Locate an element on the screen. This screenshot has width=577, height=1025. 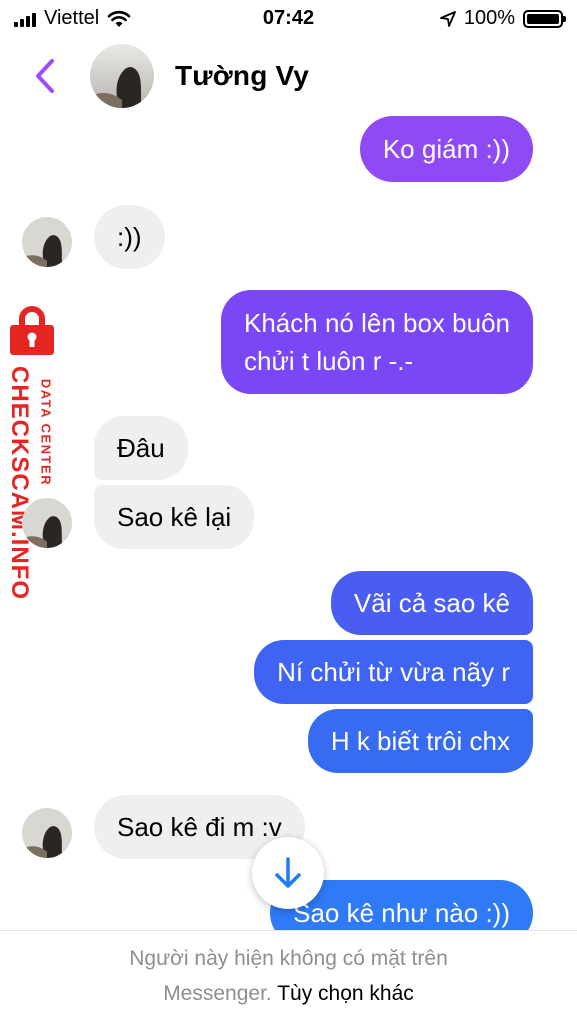
message-text: Sao kê lại is located at coordinates (174, 517).